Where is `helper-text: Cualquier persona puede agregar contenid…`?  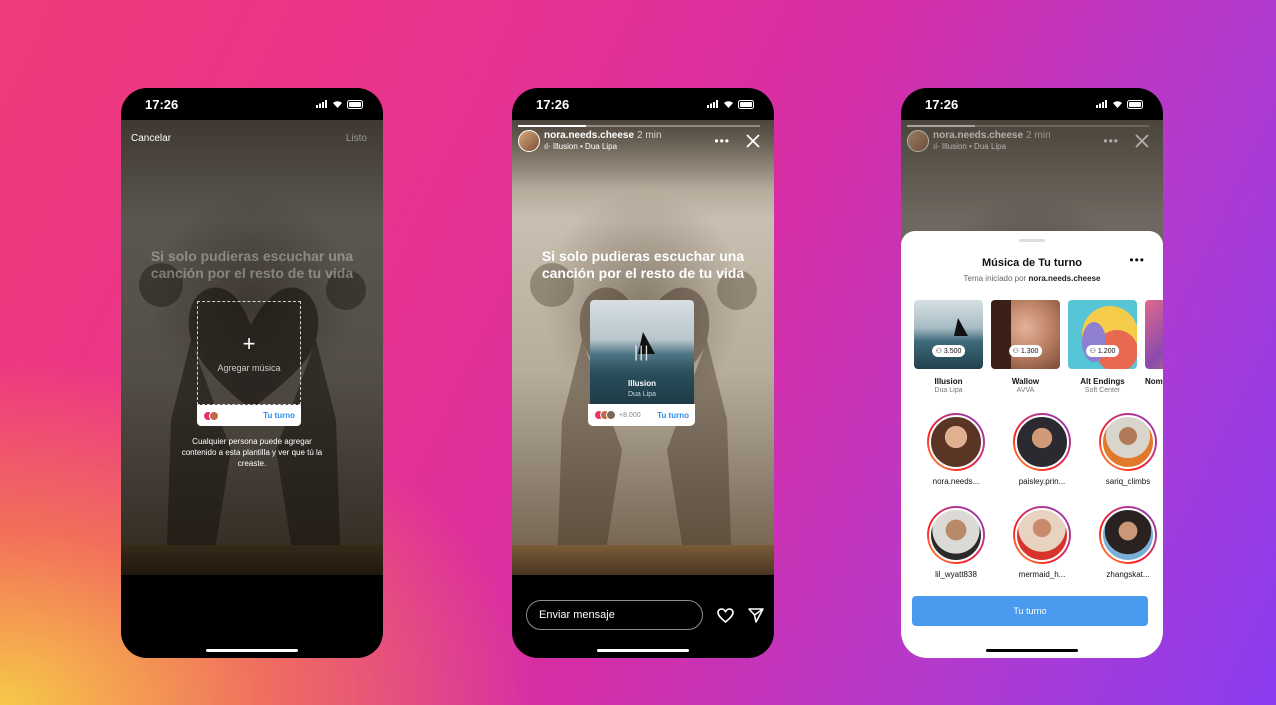
helper-text: Cualquier persona puede agregar contenid… is located at coordinates (252, 452).